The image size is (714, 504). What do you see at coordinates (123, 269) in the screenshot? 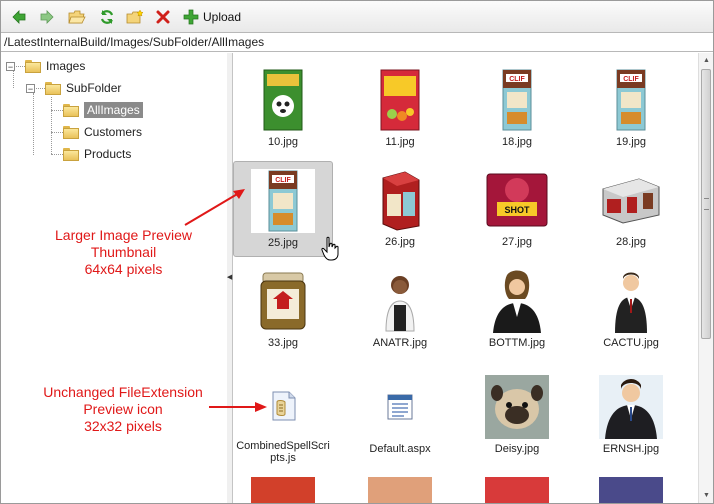
I see `annotation-line: 64x64 pixels` at bounding box center [123, 269].